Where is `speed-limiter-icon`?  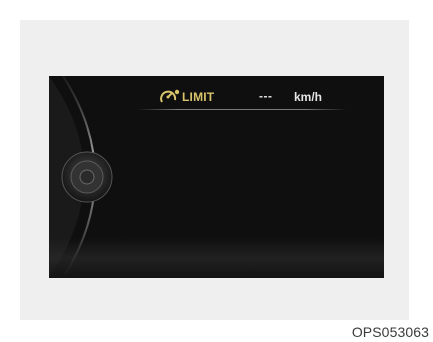
speed-limiter-icon is located at coordinates (170, 96).